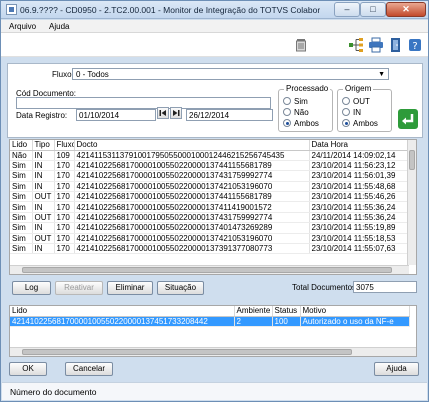 This screenshot has width=429, height=402. Describe the element at coordinates (355, 321) in the screenshot. I see `detail-cell: Autorizado o uso da NF-e` at that location.